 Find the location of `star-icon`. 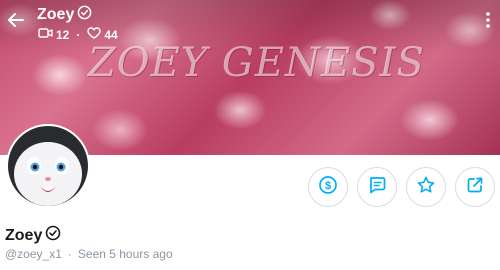

star-icon is located at coordinates (426, 187).